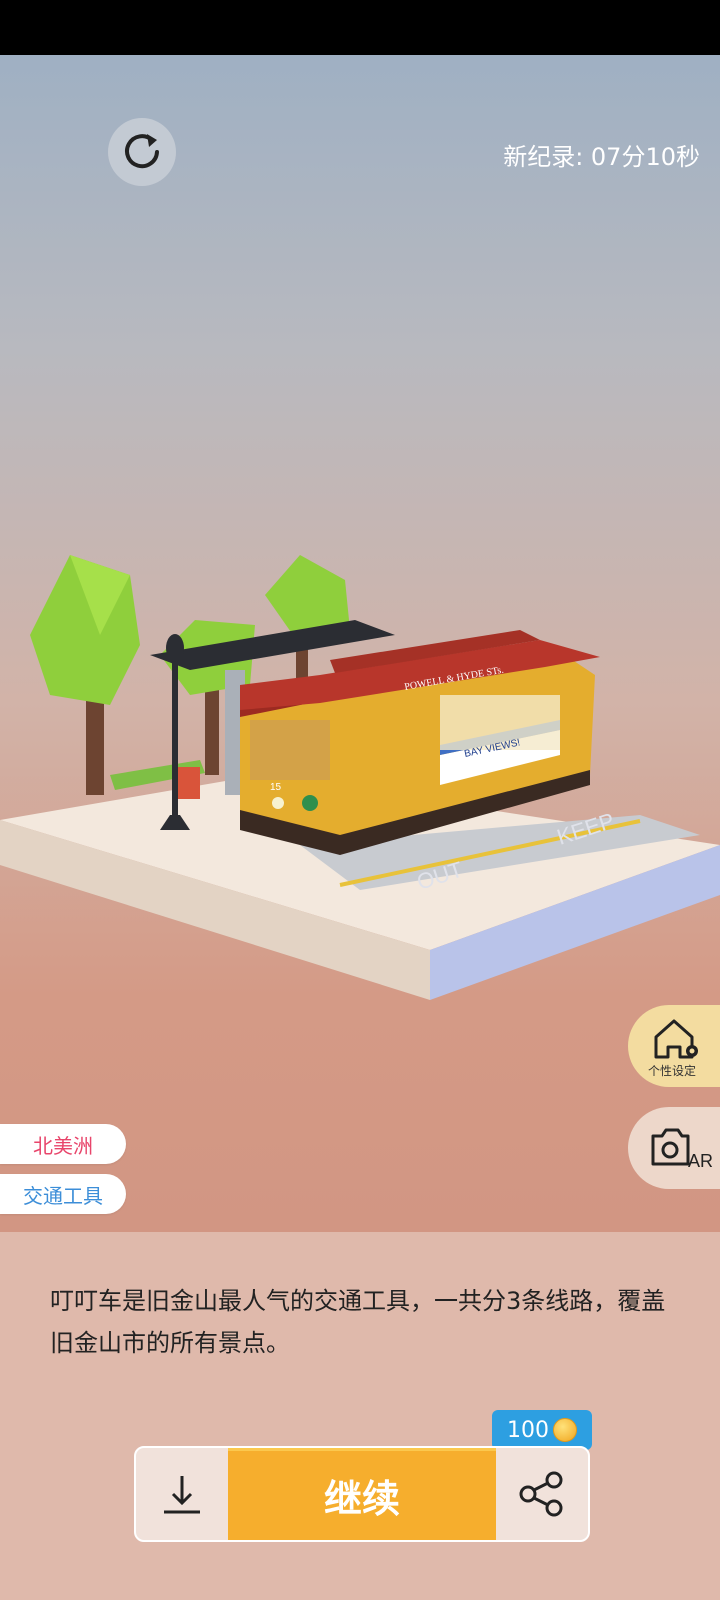 This screenshot has width=720, height=1600. I want to click on customize-button: 个性设定, so click(674, 1046).